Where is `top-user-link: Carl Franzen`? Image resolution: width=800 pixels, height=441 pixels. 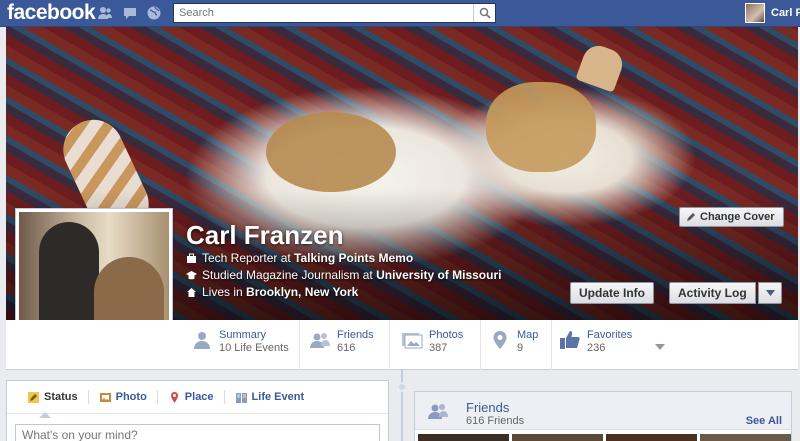
top-user-link: Carl Franzen is located at coordinates (772, 13).